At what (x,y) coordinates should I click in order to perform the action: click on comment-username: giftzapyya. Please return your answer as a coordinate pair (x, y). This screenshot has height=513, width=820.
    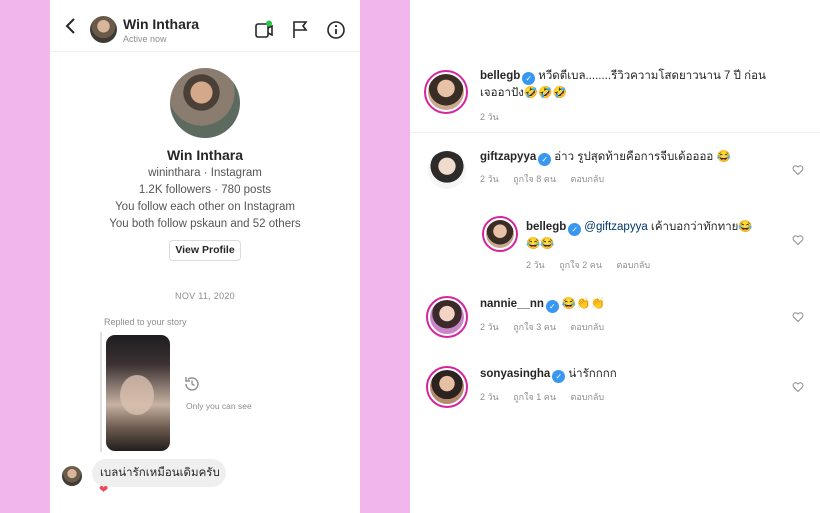
    Looking at the image, I should click on (508, 157).